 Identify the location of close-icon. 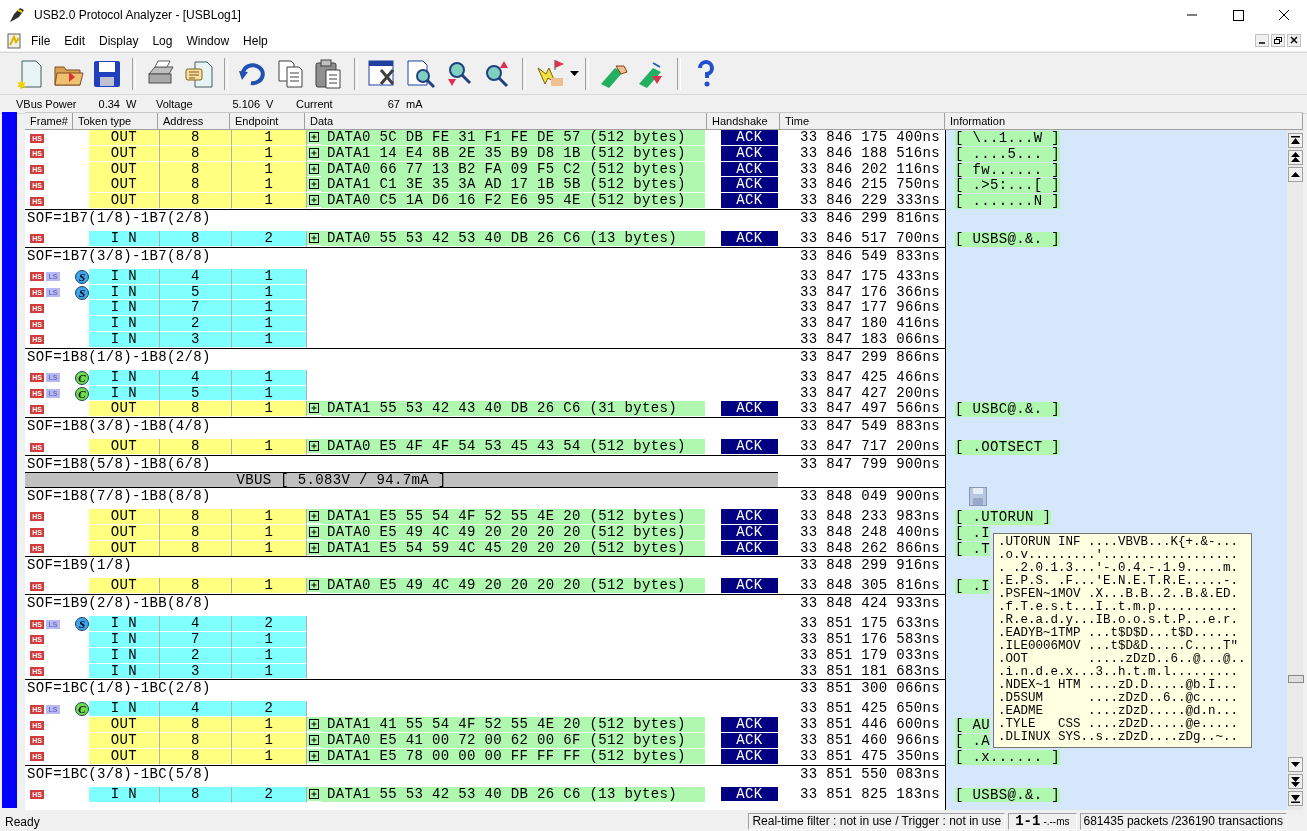
(1294, 40).